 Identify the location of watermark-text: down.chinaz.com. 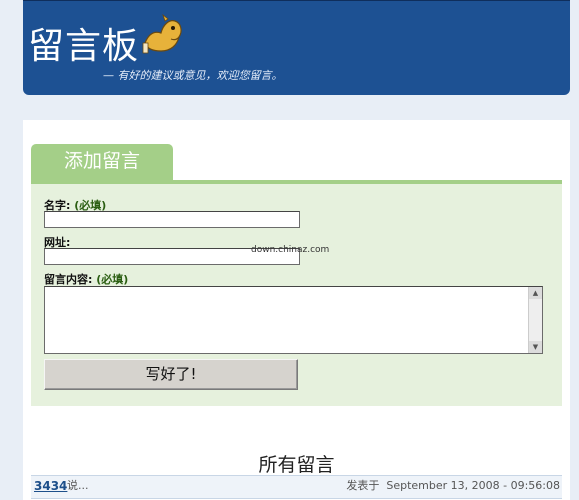
(290, 250).